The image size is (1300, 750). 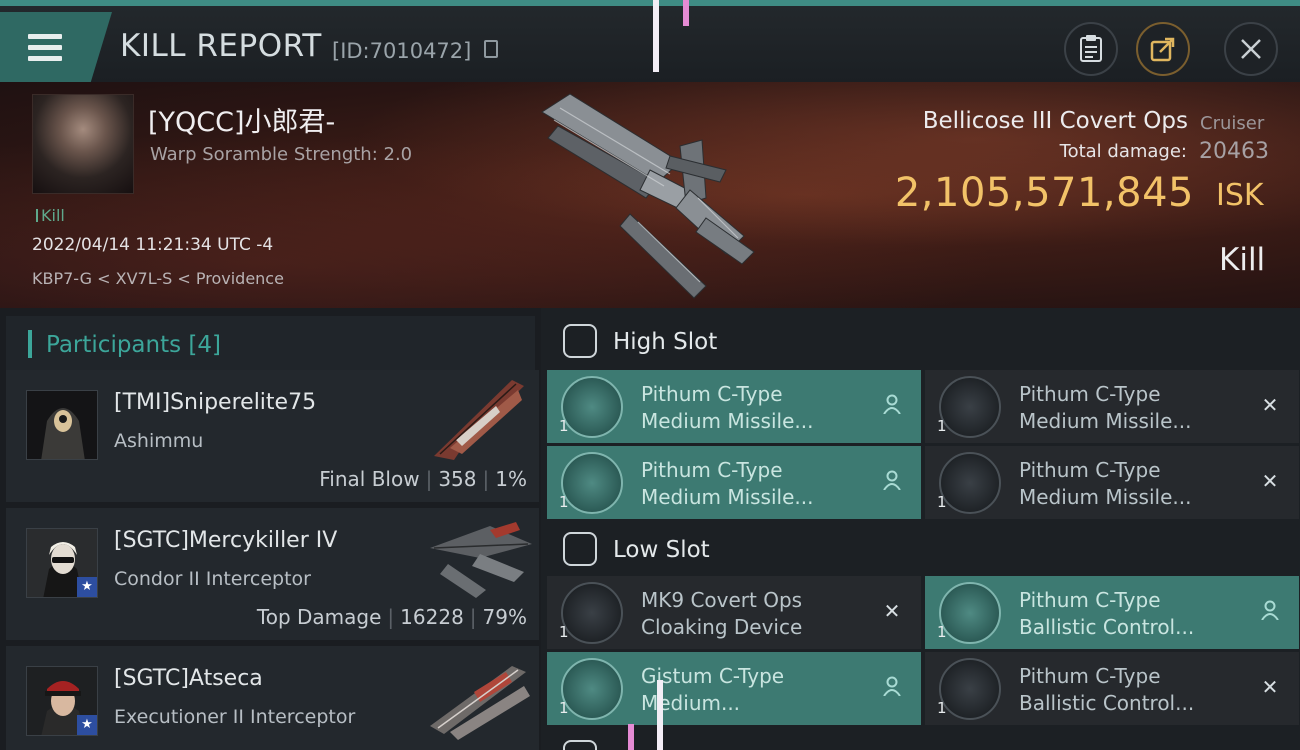 What do you see at coordinates (53, 215) in the screenshot?
I see `kill-tag-label: Kill` at bounding box center [53, 215].